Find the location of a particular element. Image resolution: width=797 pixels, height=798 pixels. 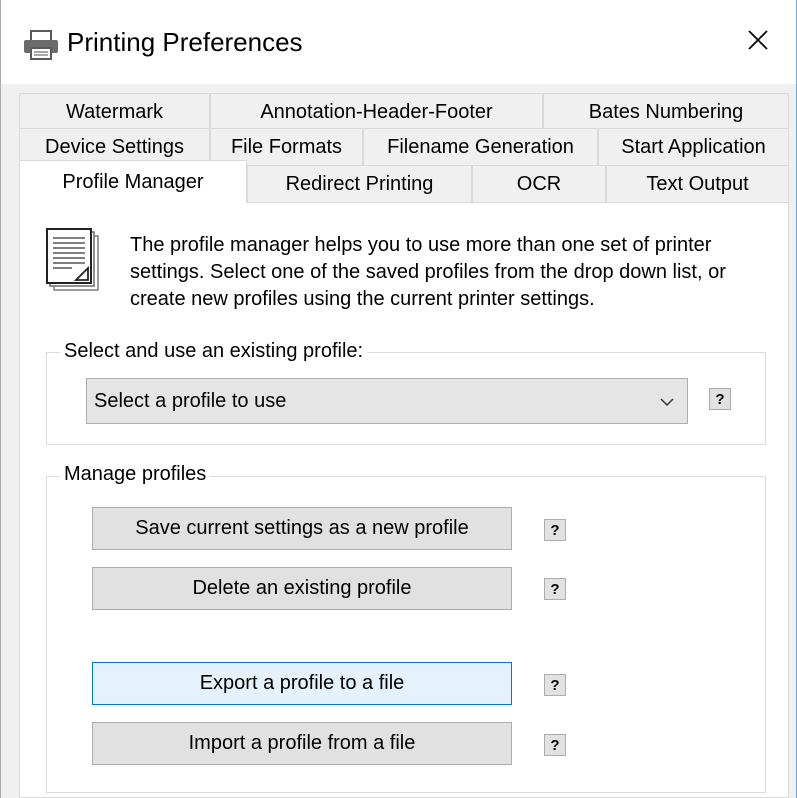

select-profile-help-button: ? is located at coordinates (720, 399).